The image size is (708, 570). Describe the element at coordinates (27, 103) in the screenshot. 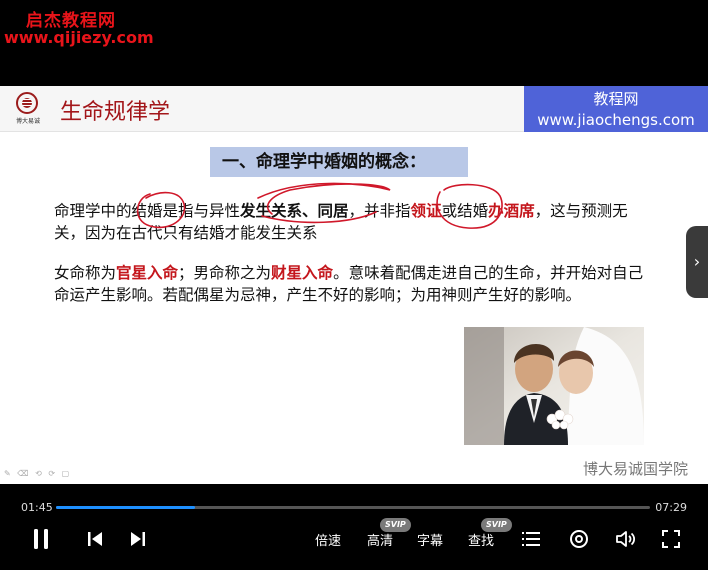

I see `logo-seal-icon` at that location.